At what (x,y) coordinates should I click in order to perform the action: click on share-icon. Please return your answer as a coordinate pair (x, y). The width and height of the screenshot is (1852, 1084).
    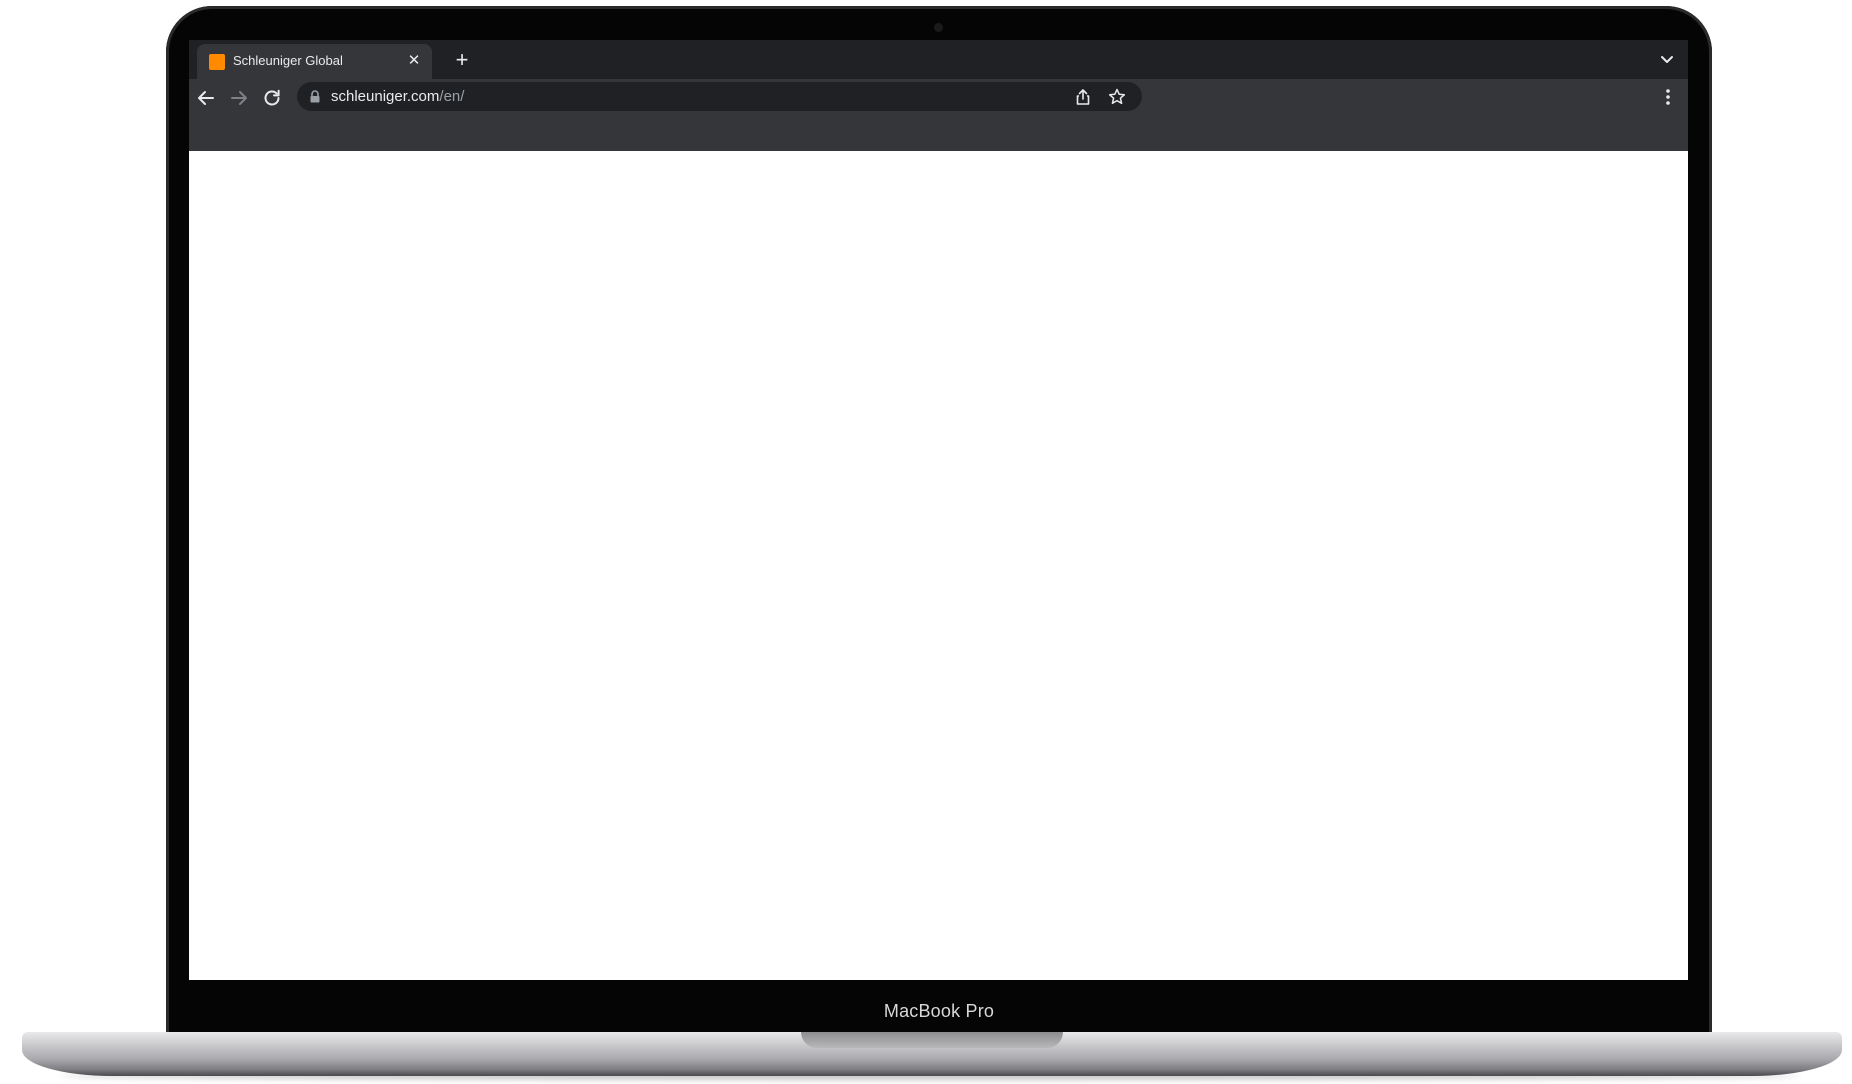
    Looking at the image, I should click on (1083, 97).